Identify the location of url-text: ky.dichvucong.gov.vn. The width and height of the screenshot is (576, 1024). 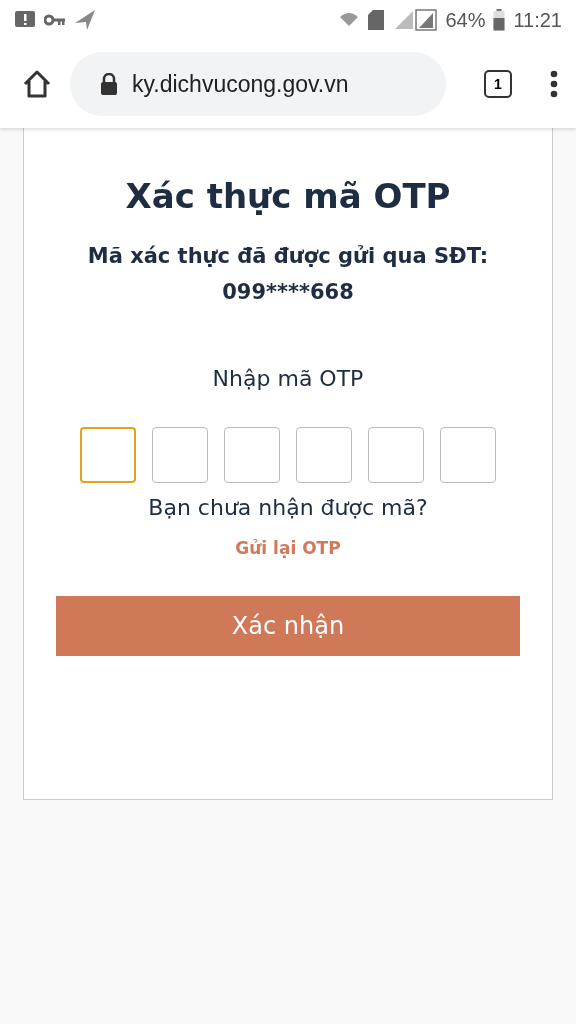
(240, 84).